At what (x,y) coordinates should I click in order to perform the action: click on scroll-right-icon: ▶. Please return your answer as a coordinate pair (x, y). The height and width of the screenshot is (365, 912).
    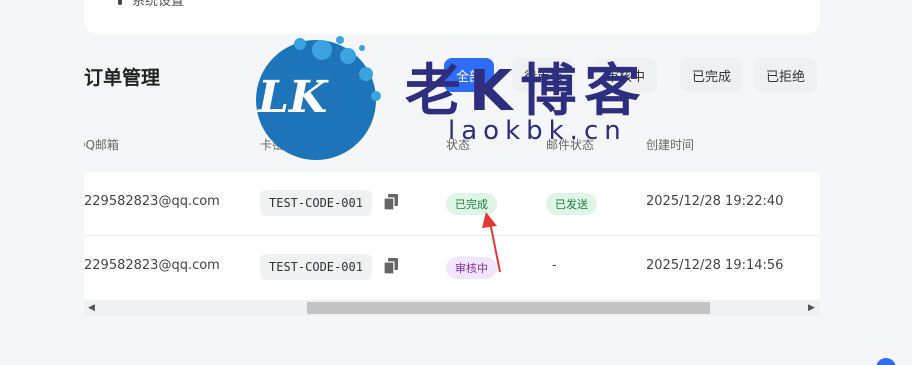
    Looking at the image, I should click on (811, 308).